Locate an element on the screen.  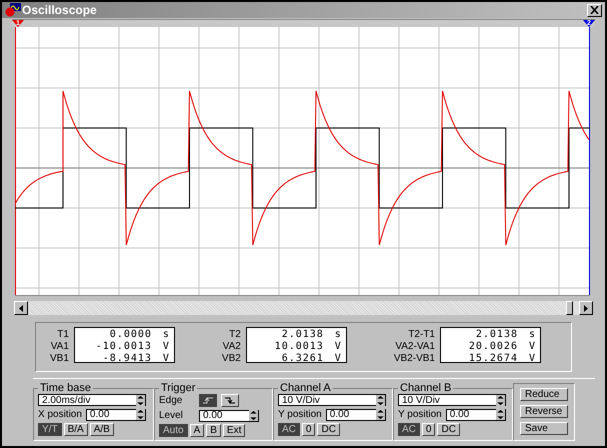
close-icon is located at coordinates (594, 10).